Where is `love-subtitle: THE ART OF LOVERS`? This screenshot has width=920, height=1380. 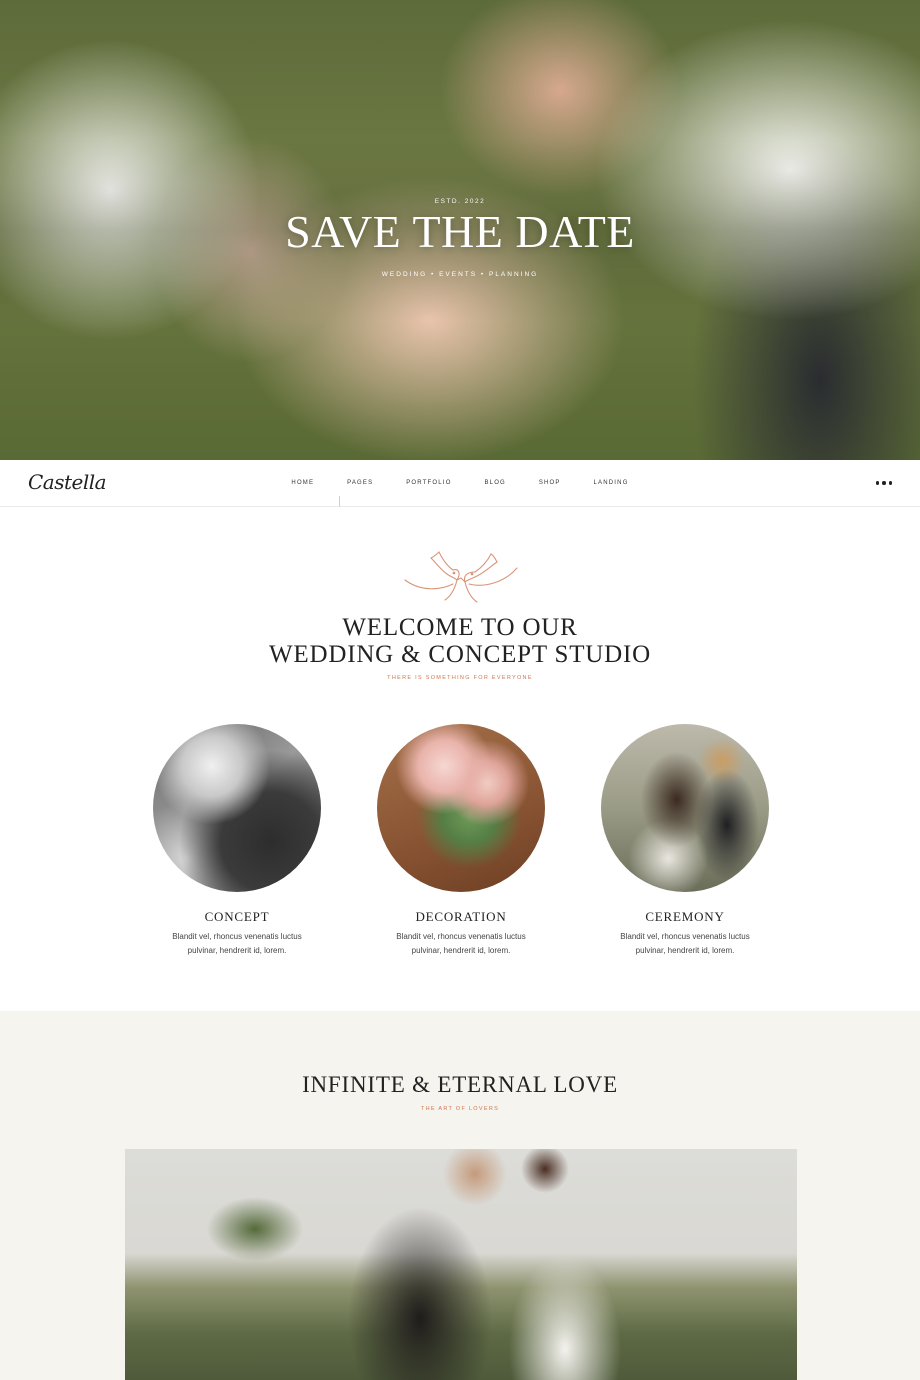 love-subtitle: THE ART OF LOVERS is located at coordinates (460, 1109).